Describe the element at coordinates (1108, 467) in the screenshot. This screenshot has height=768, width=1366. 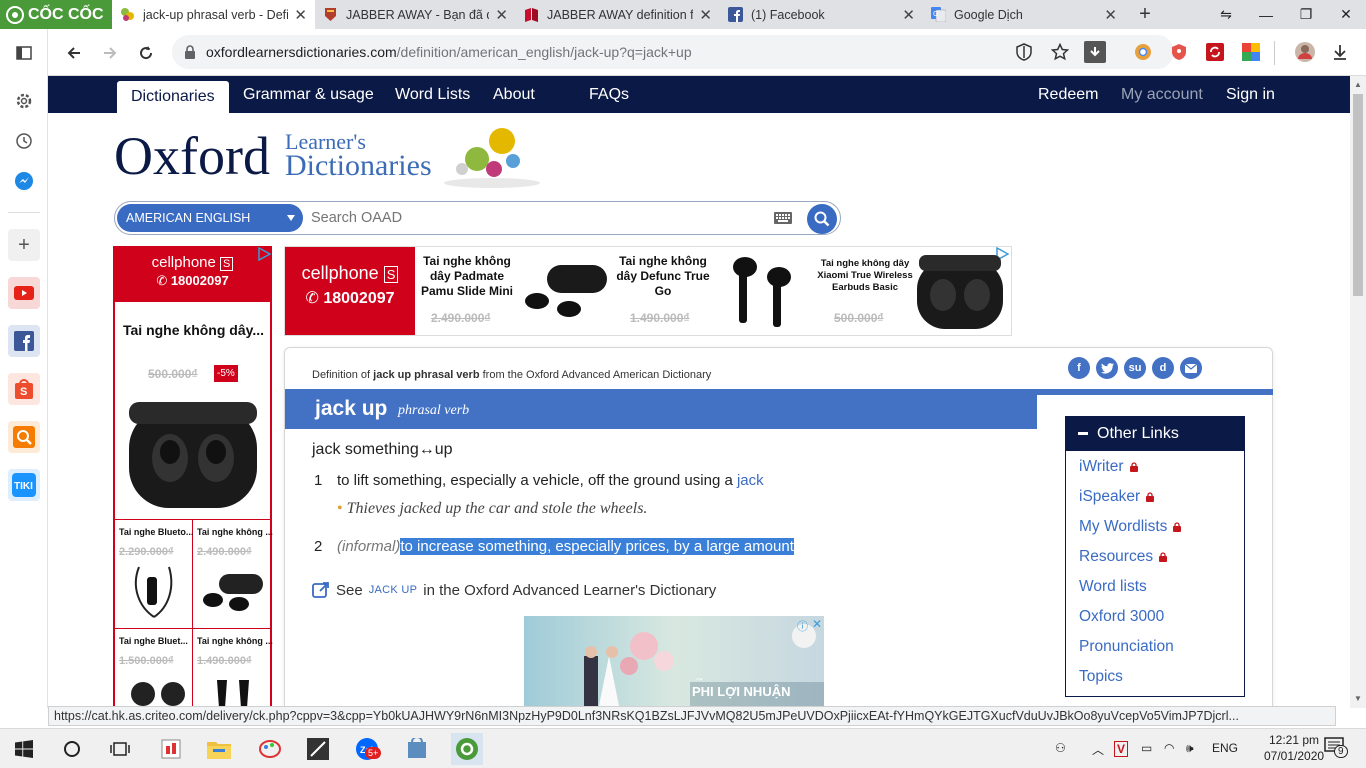
I see `other-link-iwriter: iWriter` at that location.